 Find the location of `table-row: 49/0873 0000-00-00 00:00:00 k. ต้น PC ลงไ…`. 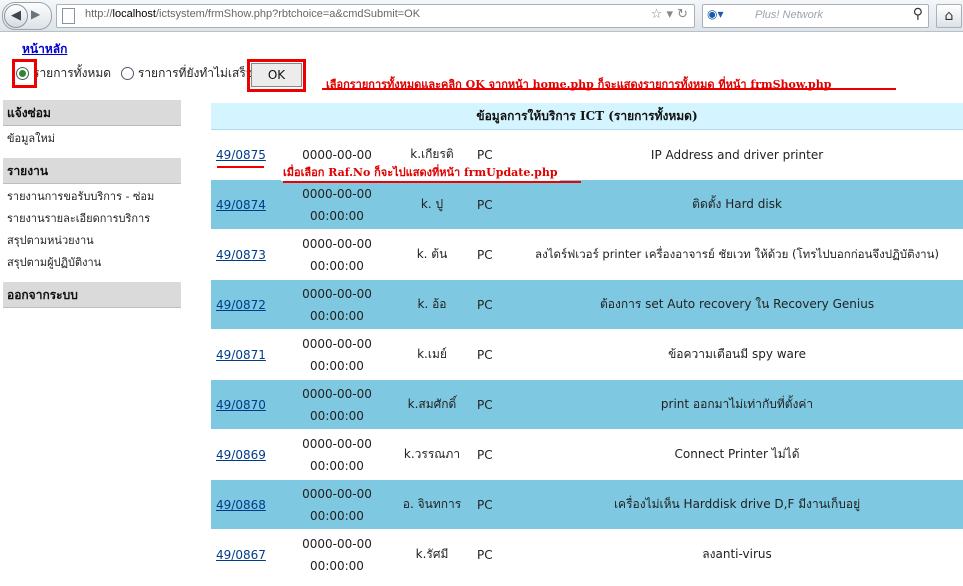

table-row: 49/0873 0000-00-00 00:00:00 k. ต้น PC ลงไ… is located at coordinates (587, 254).